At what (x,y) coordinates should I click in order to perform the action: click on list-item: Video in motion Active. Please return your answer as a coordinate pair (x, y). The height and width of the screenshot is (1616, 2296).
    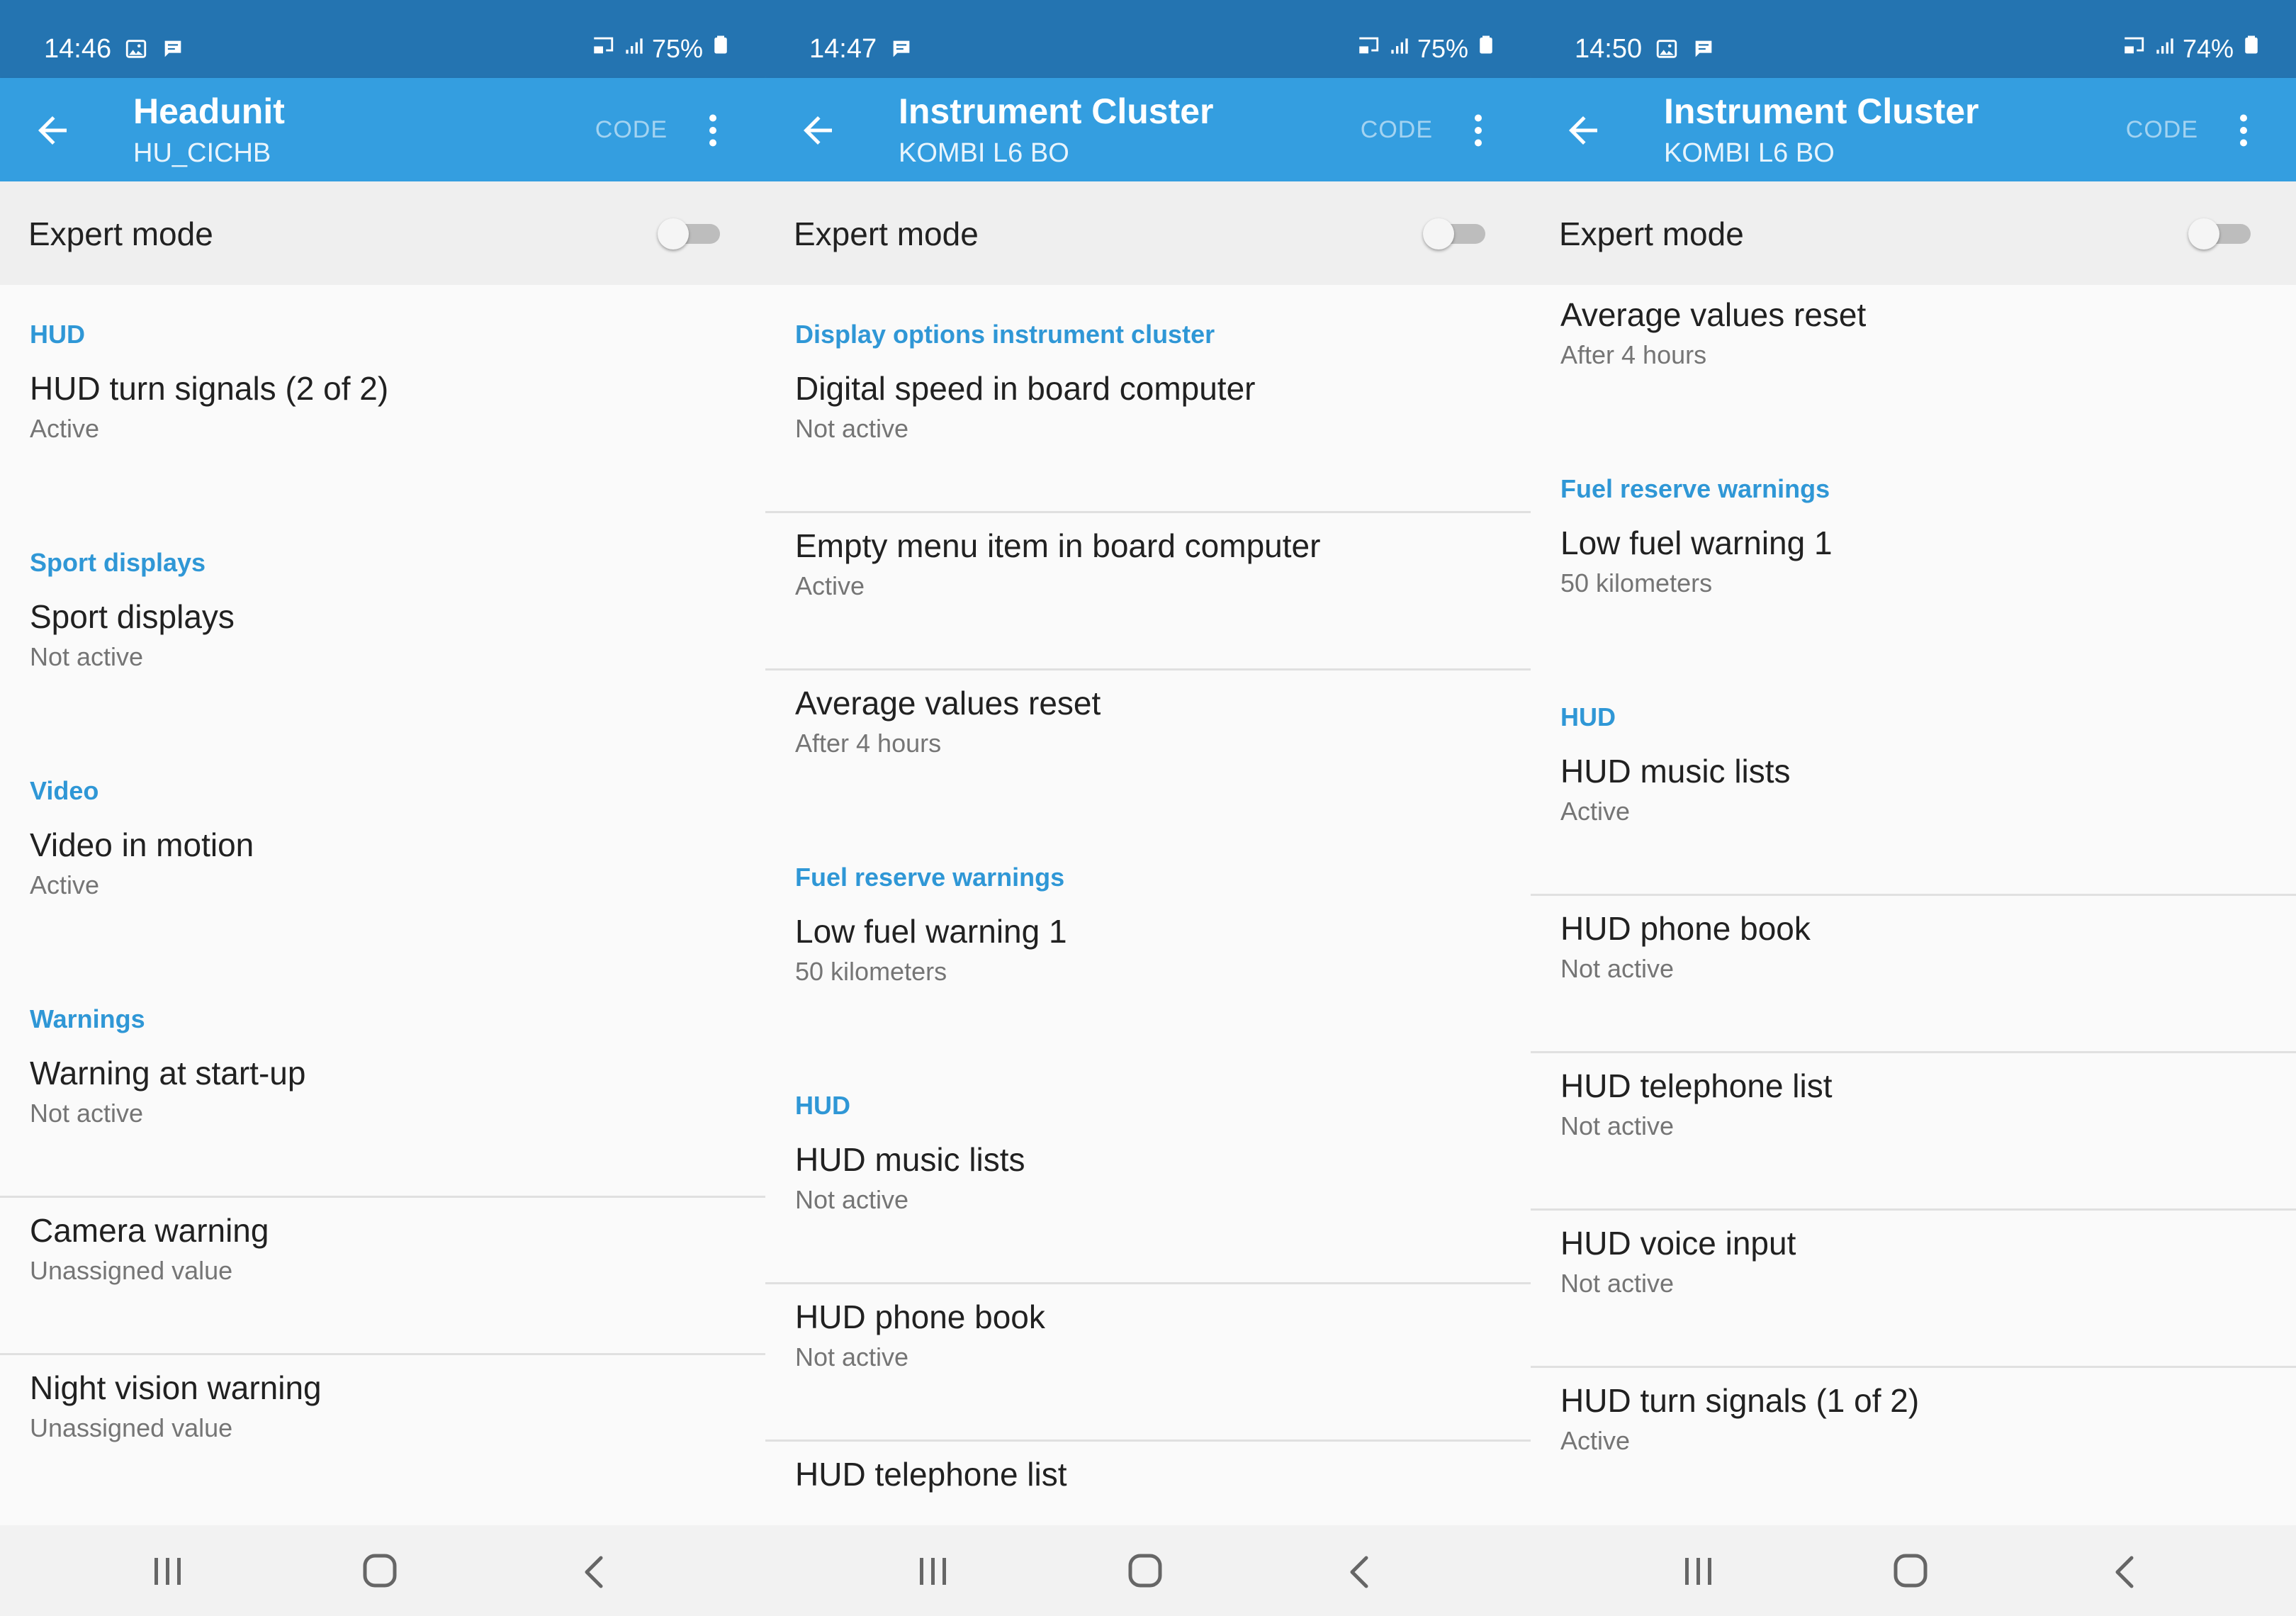
    Looking at the image, I should click on (382, 891).